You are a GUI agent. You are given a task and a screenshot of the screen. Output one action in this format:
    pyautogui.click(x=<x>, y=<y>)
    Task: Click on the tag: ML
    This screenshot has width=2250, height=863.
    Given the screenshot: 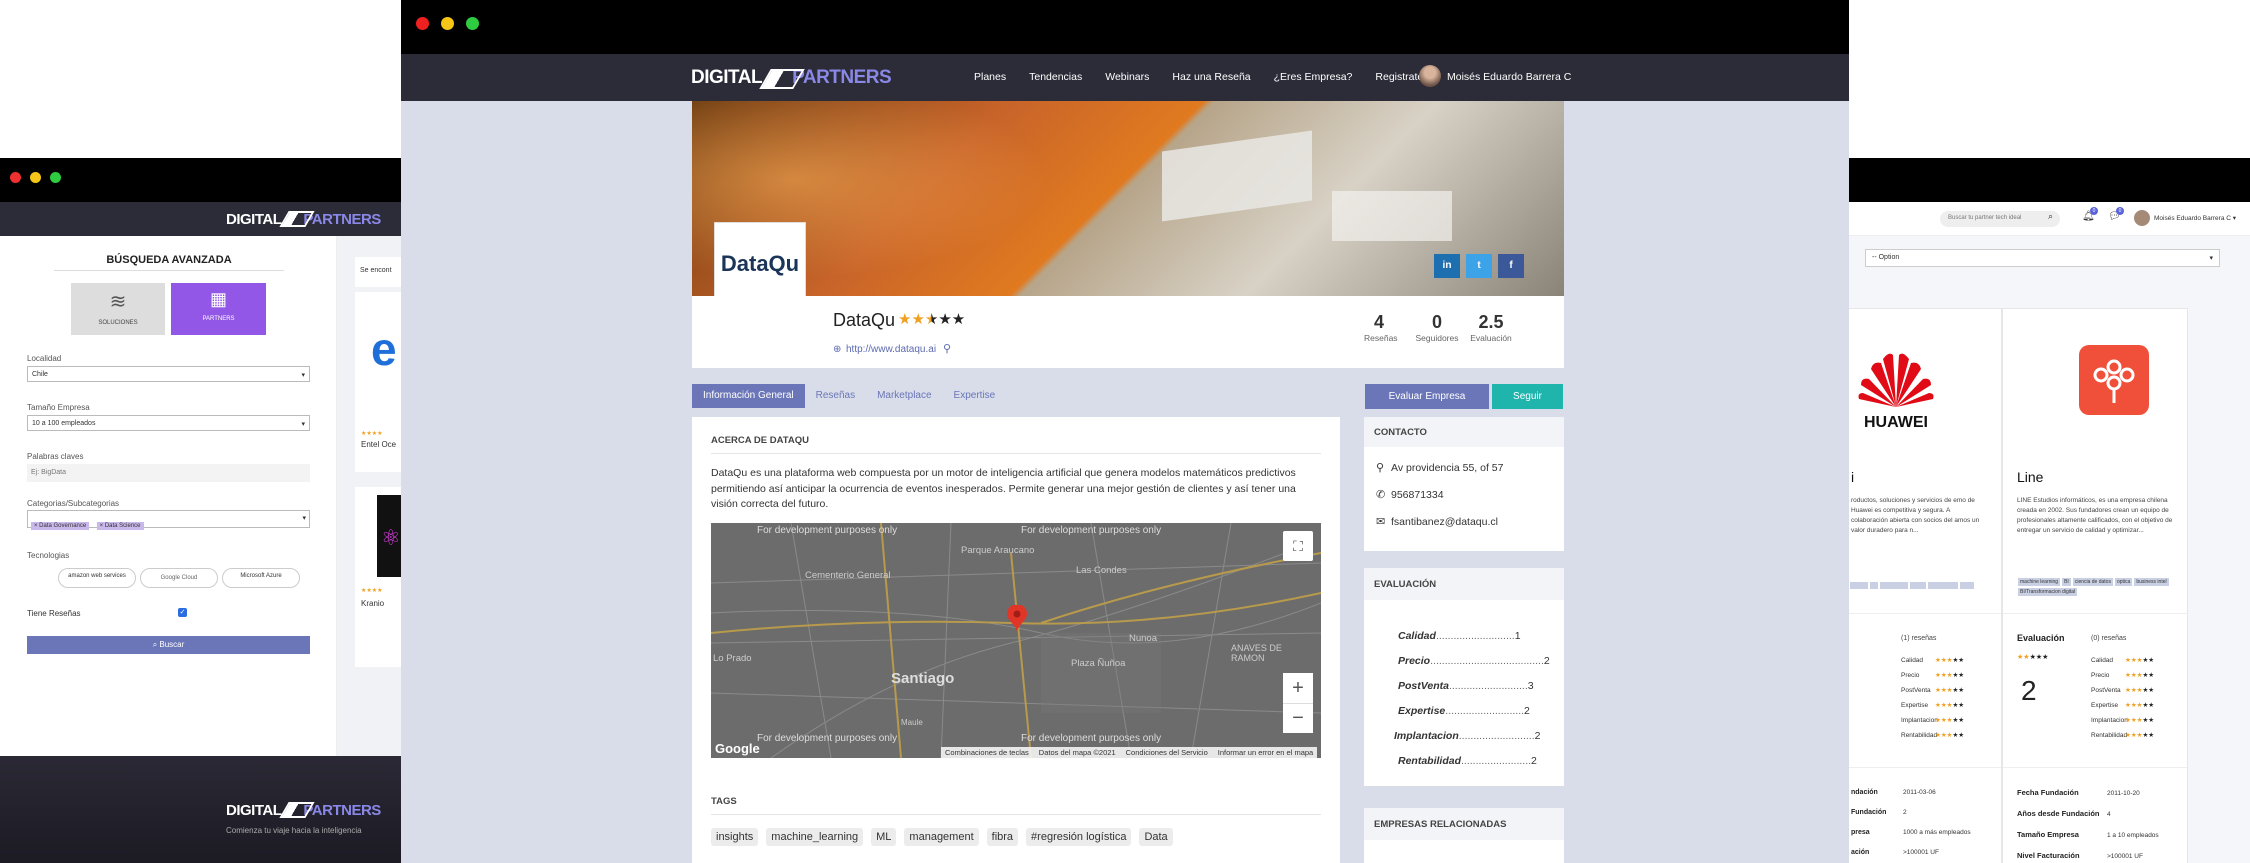 What is the action you would take?
    pyautogui.click(x=884, y=837)
    